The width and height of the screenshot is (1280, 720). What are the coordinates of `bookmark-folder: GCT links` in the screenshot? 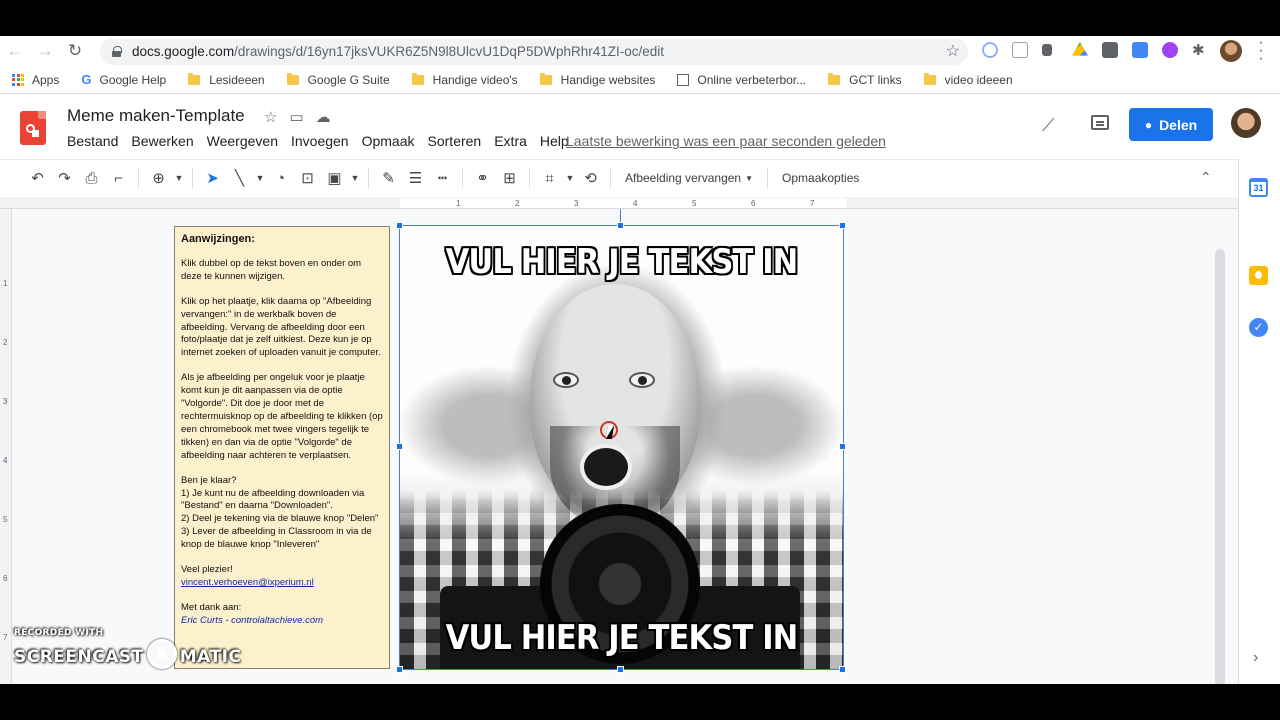 It's located at (865, 79).